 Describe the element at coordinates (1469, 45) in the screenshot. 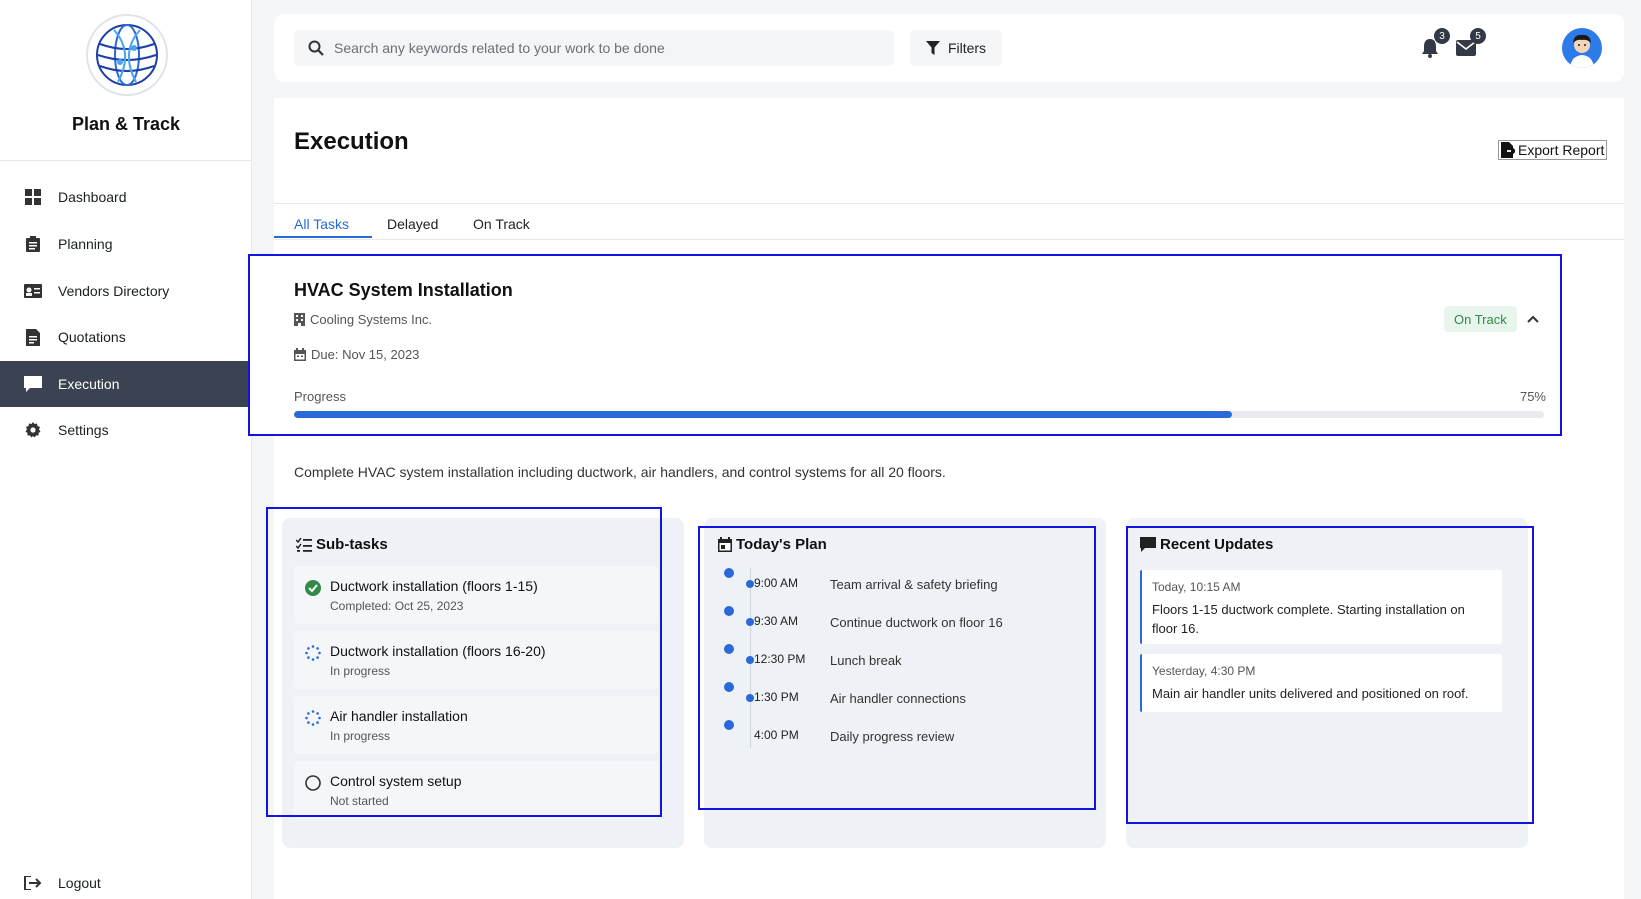

I see `messages-button: 5` at that location.